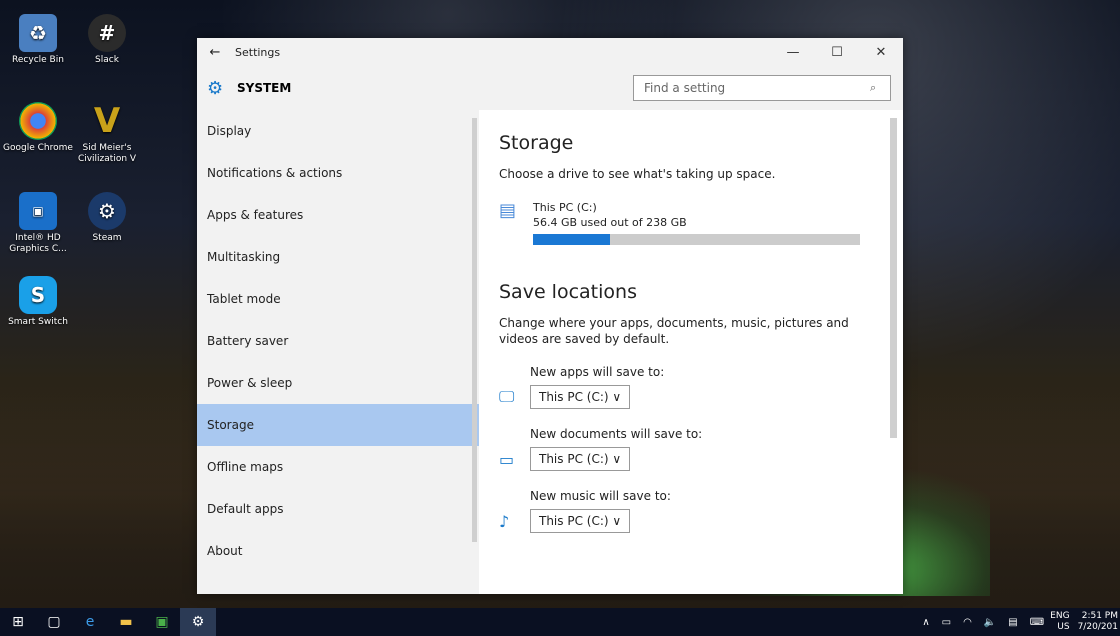 Image resolution: width=1120 pixels, height=636 pixels. What do you see at coordinates (1037, 622) in the screenshot?
I see `keyboard-icon: ⌨` at bounding box center [1037, 622].